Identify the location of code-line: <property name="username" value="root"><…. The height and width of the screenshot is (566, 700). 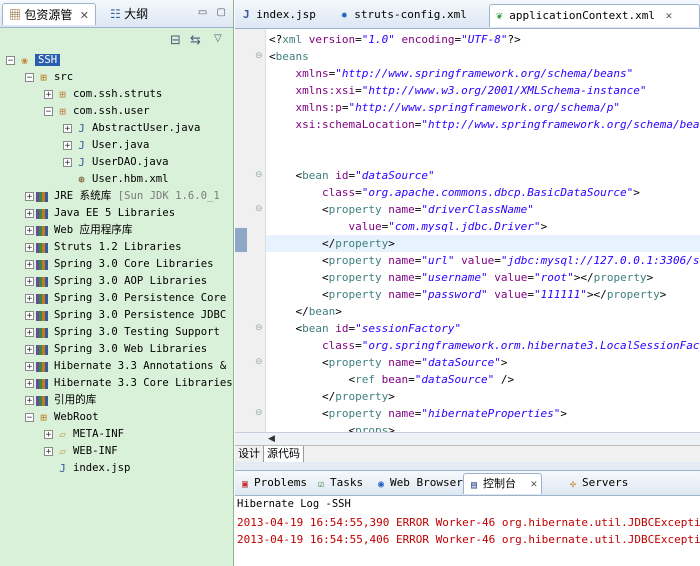
(461, 277).